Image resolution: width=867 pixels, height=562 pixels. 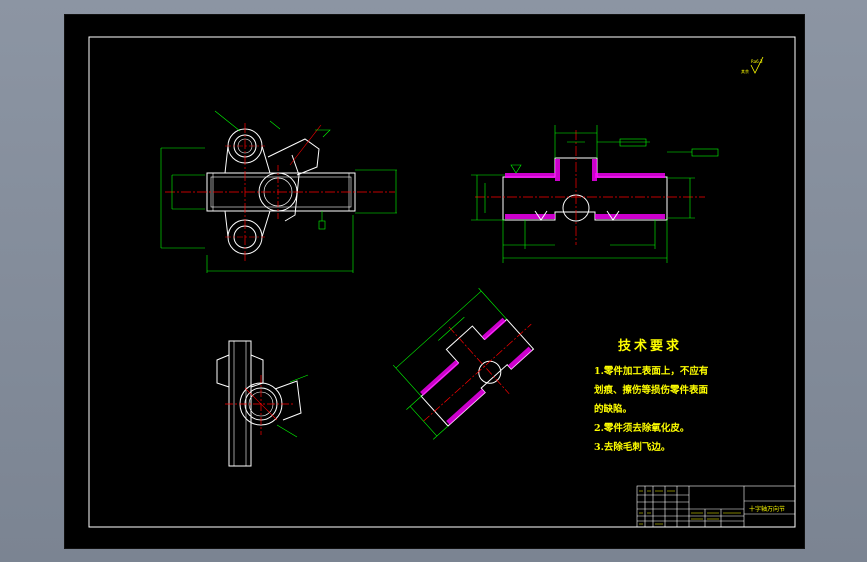 What do you see at coordinates (651, 390) in the screenshot?
I see `note-line-2: 划痕、擦伤等损伤零件表面` at bounding box center [651, 390].